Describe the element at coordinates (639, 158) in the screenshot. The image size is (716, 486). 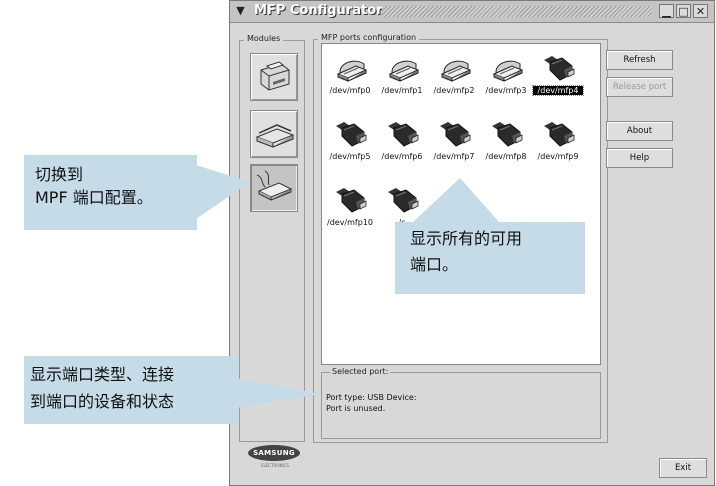
I see `help-button: Help` at that location.